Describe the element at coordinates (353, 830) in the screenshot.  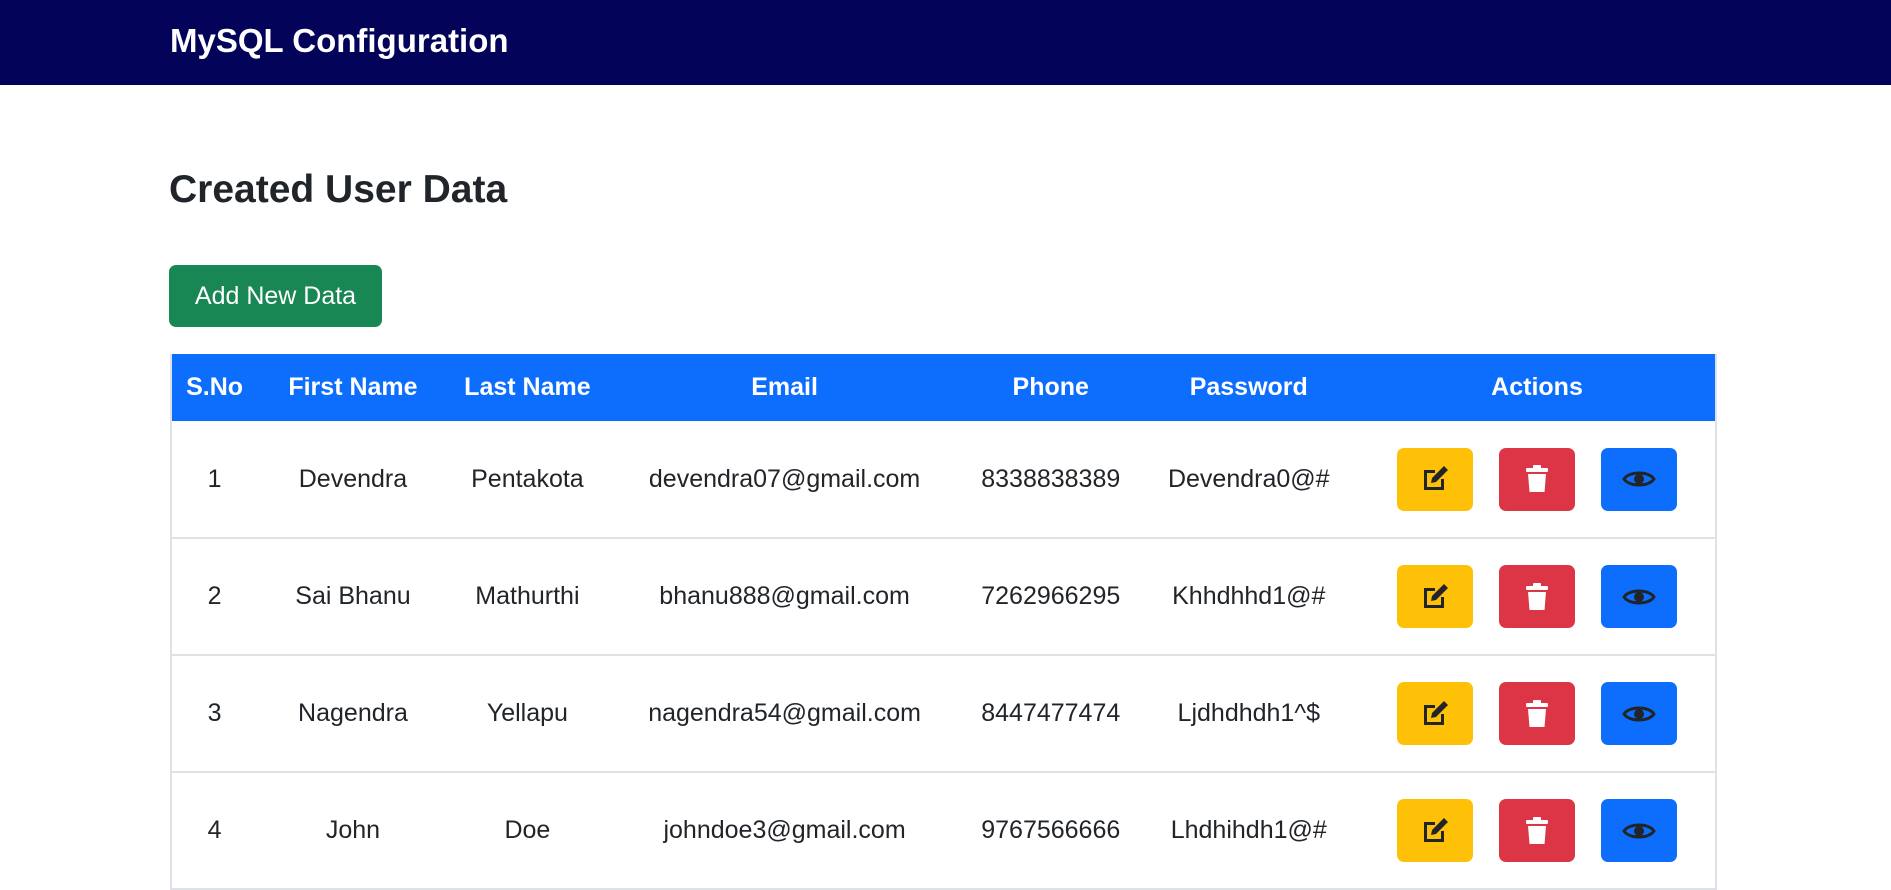
I see `cell-first-name: John` at that location.